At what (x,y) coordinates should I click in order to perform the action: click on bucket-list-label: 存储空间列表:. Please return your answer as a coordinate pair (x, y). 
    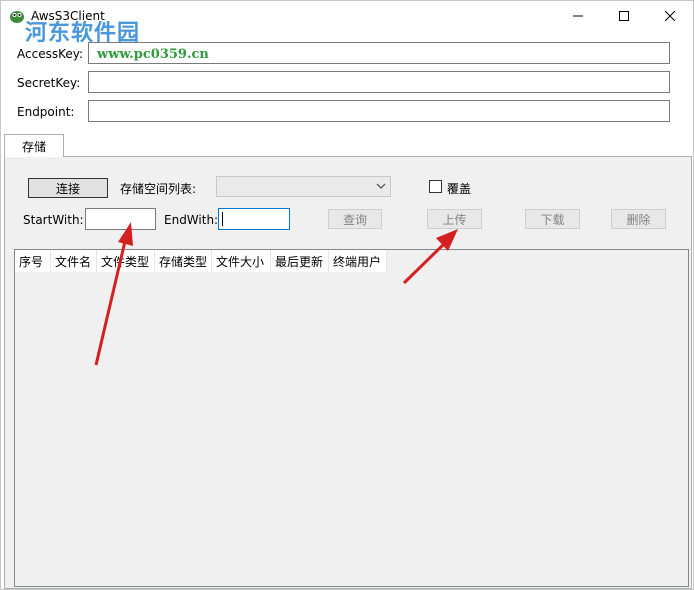
    Looking at the image, I should click on (158, 189).